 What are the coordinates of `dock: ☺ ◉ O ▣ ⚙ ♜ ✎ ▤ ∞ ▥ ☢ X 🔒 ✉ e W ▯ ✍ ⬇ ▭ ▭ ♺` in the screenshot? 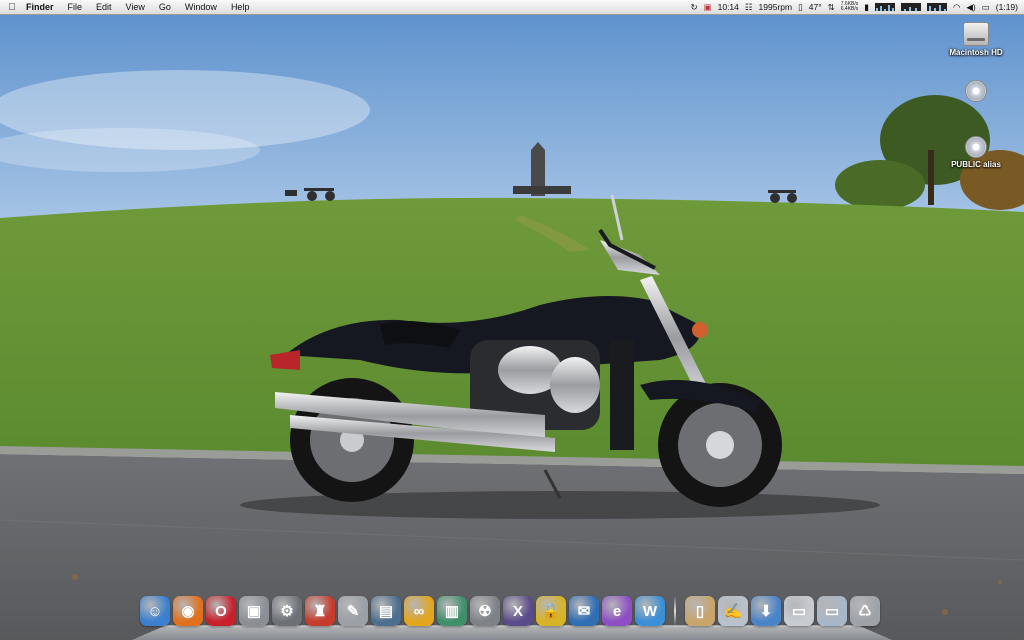 It's located at (512, 617).